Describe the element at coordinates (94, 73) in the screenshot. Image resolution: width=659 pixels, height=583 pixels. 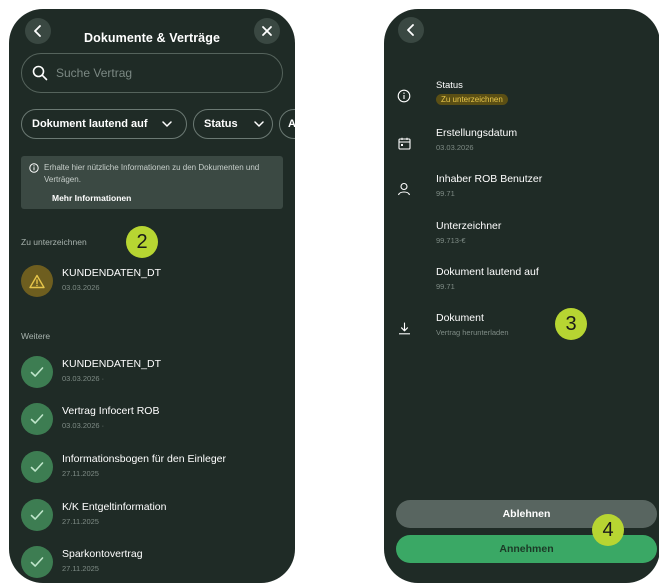
I see `search-placeholder: Suche Vertrag` at that location.